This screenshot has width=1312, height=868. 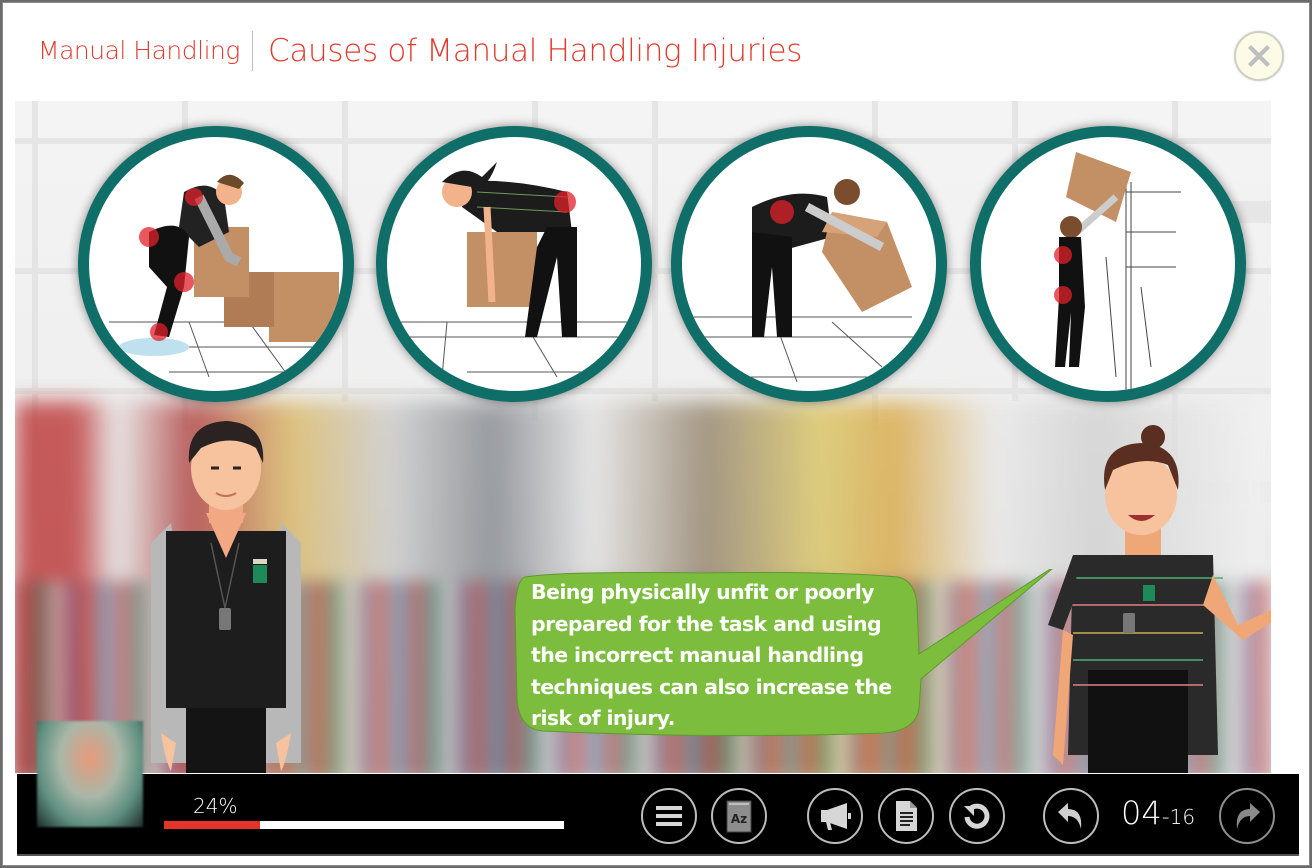 I want to click on female-staff-presenter, so click(x=1157, y=594).